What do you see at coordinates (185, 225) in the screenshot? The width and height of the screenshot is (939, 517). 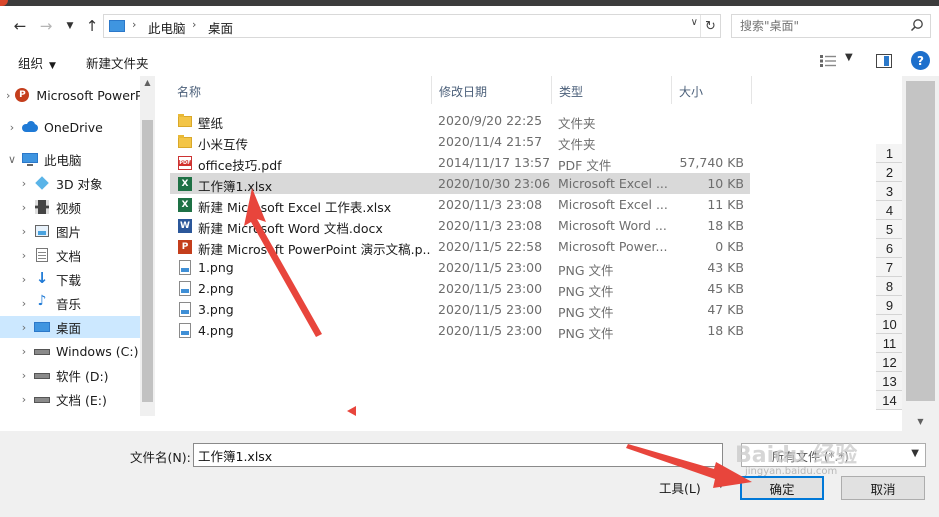 I see `word-icon: W` at bounding box center [185, 225].